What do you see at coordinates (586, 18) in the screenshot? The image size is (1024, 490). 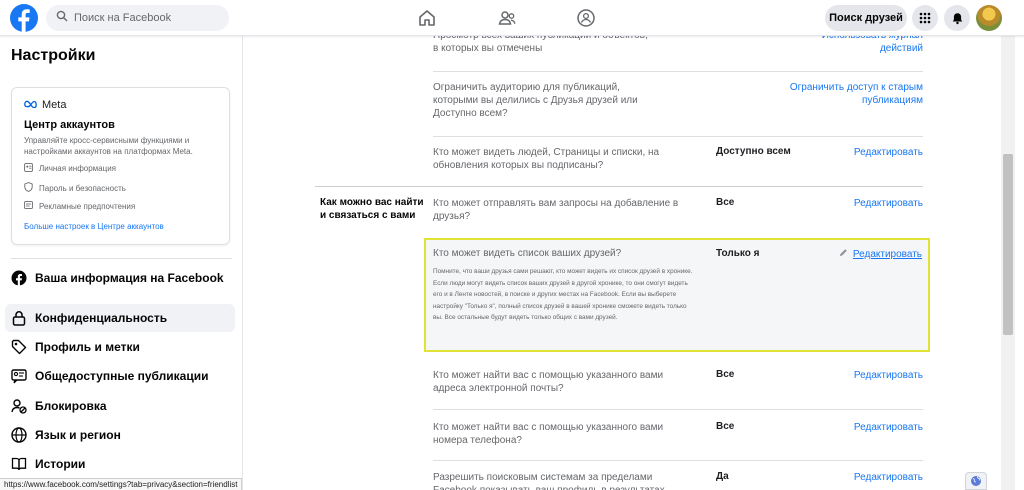 I see `groups-icon` at bounding box center [586, 18].